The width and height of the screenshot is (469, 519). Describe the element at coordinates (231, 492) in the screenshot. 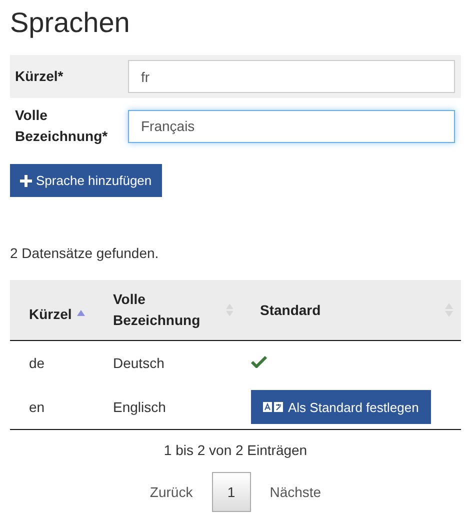

I see `page-button: 1` at that location.